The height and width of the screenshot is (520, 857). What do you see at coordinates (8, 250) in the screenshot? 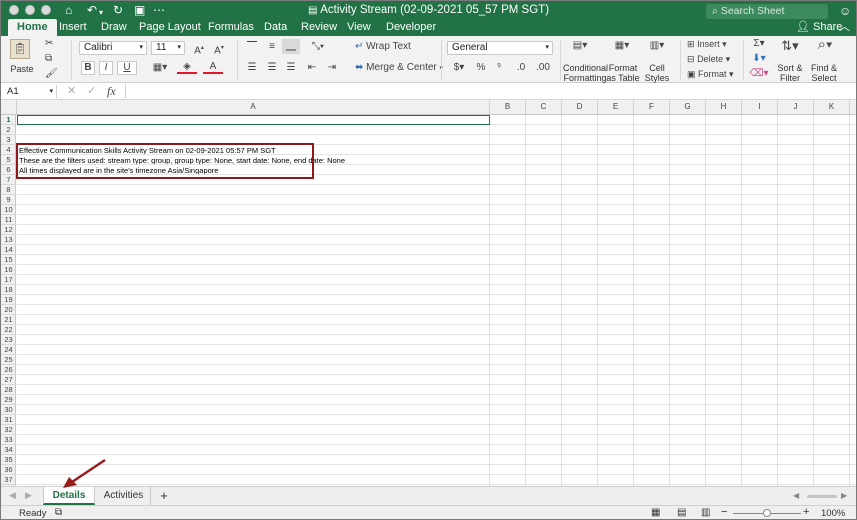
I see `row-header: 14` at bounding box center [8, 250].